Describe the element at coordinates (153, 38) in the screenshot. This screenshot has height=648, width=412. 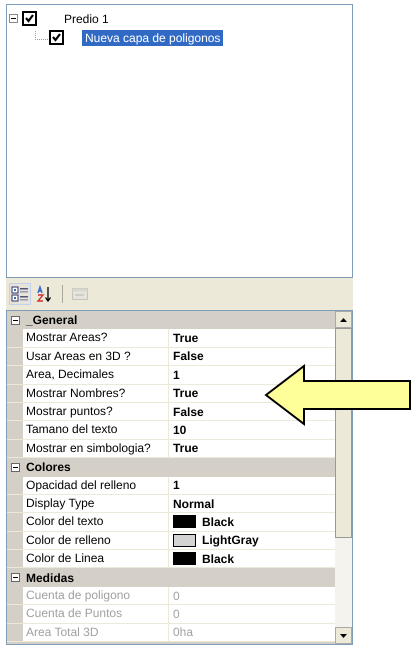
I see `tree-item: Nueva capa de poligonos` at that location.